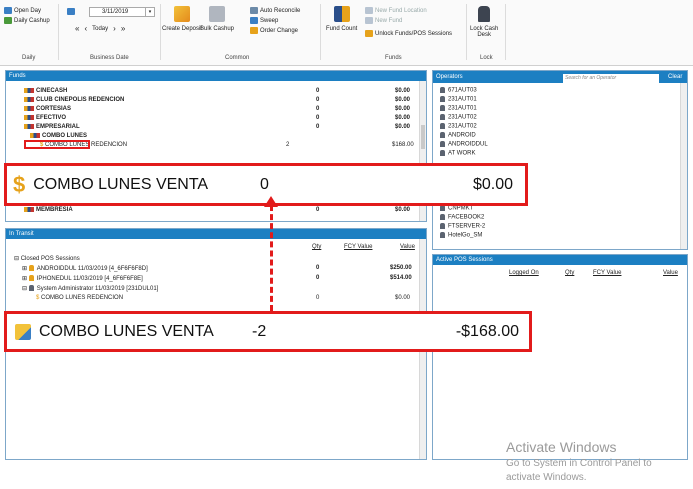 The width and height of the screenshot is (693, 489). I want to click on fund-qty: 0, so click(318, 118).